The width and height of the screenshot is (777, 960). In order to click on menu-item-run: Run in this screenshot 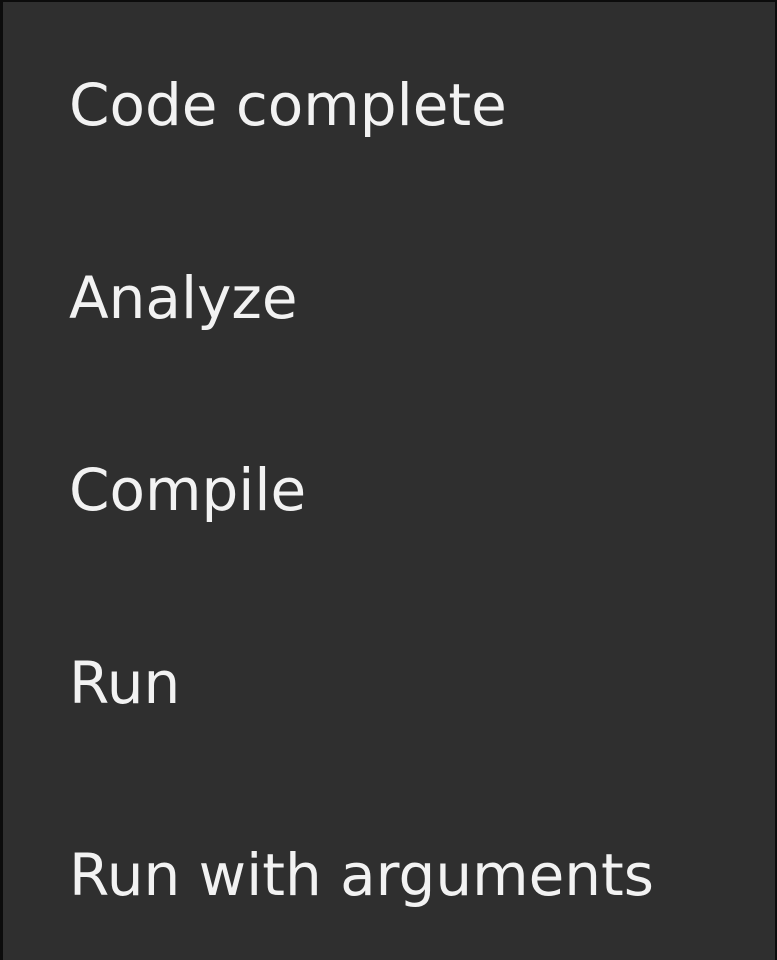, I will do `click(422, 683)`.